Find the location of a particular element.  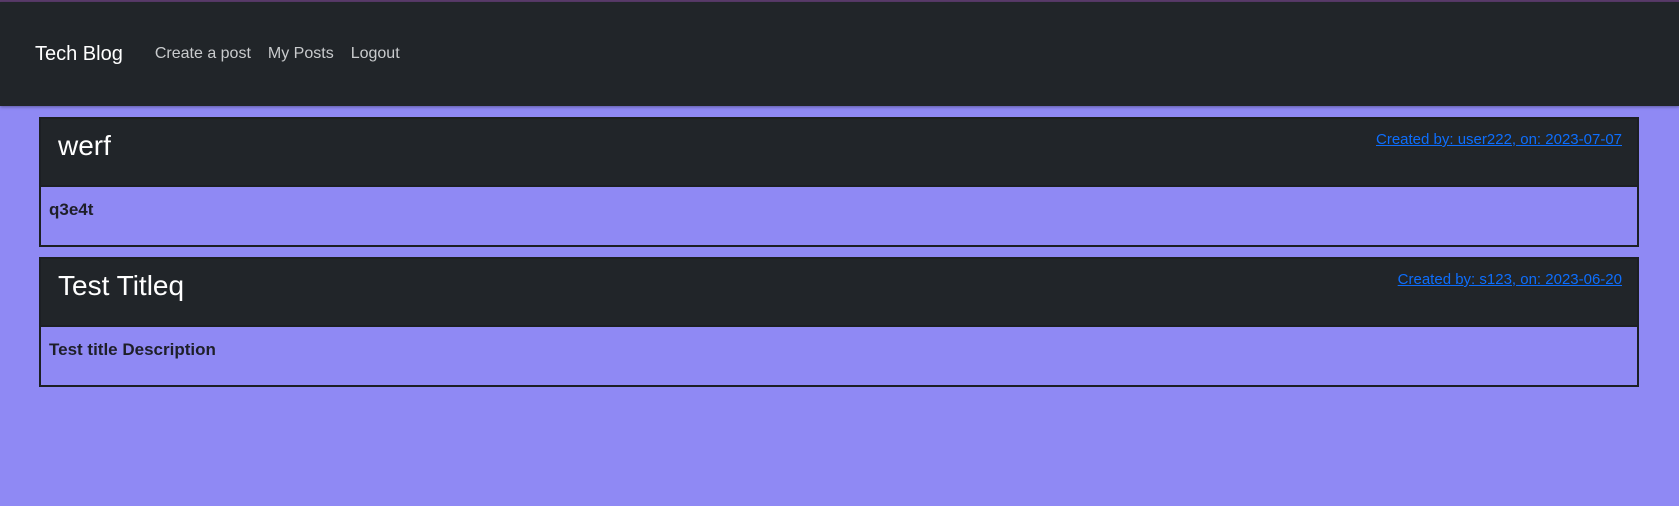

post-title: Test Titleq is located at coordinates (121, 285).